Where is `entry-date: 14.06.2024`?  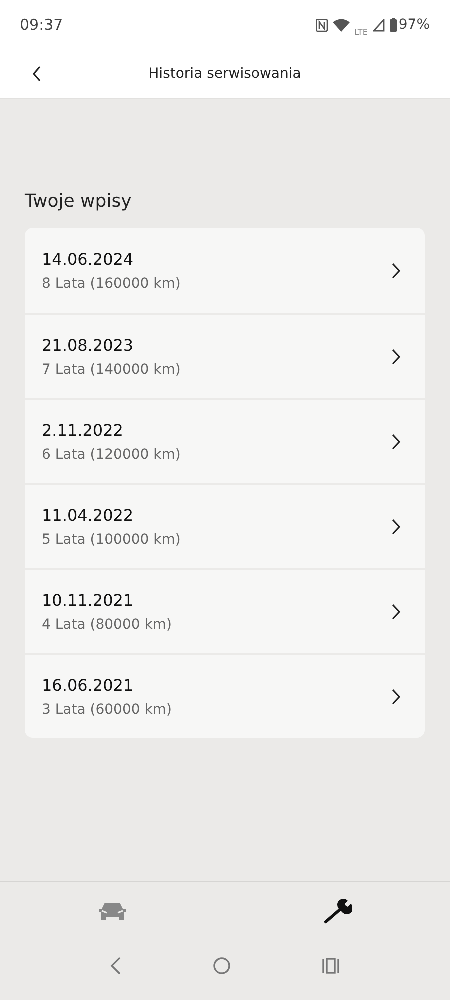 entry-date: 14.06.2024 is located at coordinates (88, 259).